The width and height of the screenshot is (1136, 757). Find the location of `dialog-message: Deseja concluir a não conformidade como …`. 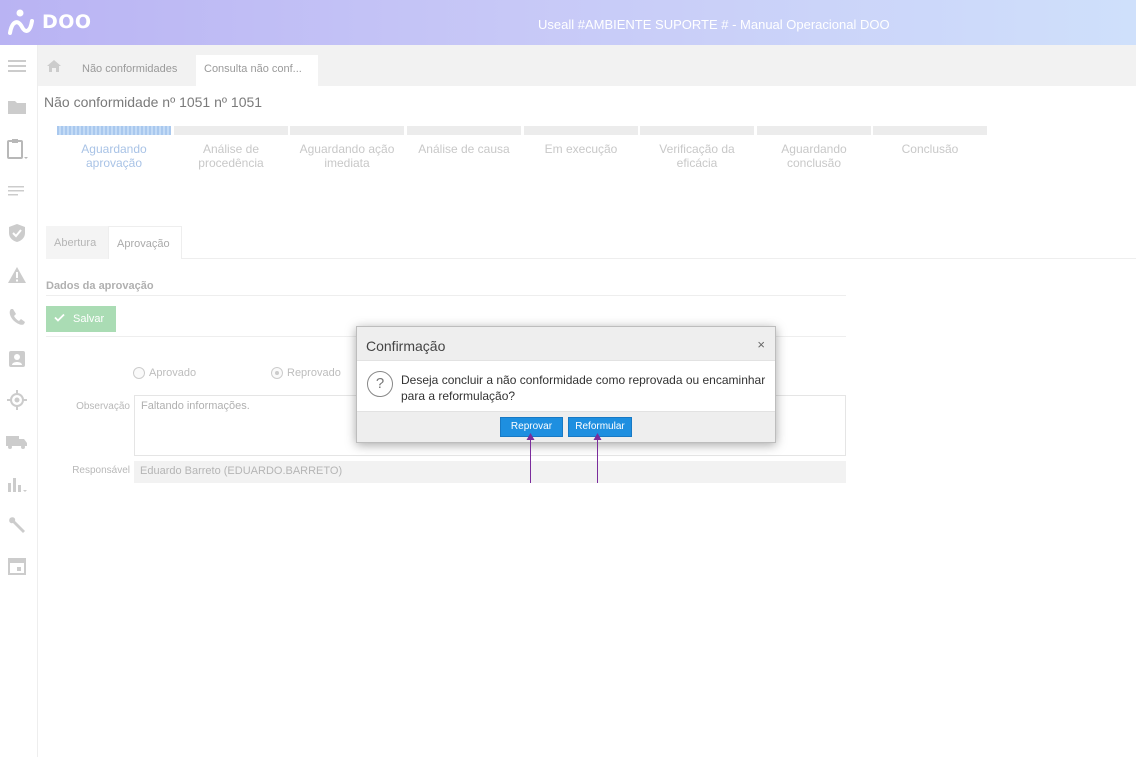

dialog-message: Deseja concluir a não conformidade como … is located at coordinates (583, 388).